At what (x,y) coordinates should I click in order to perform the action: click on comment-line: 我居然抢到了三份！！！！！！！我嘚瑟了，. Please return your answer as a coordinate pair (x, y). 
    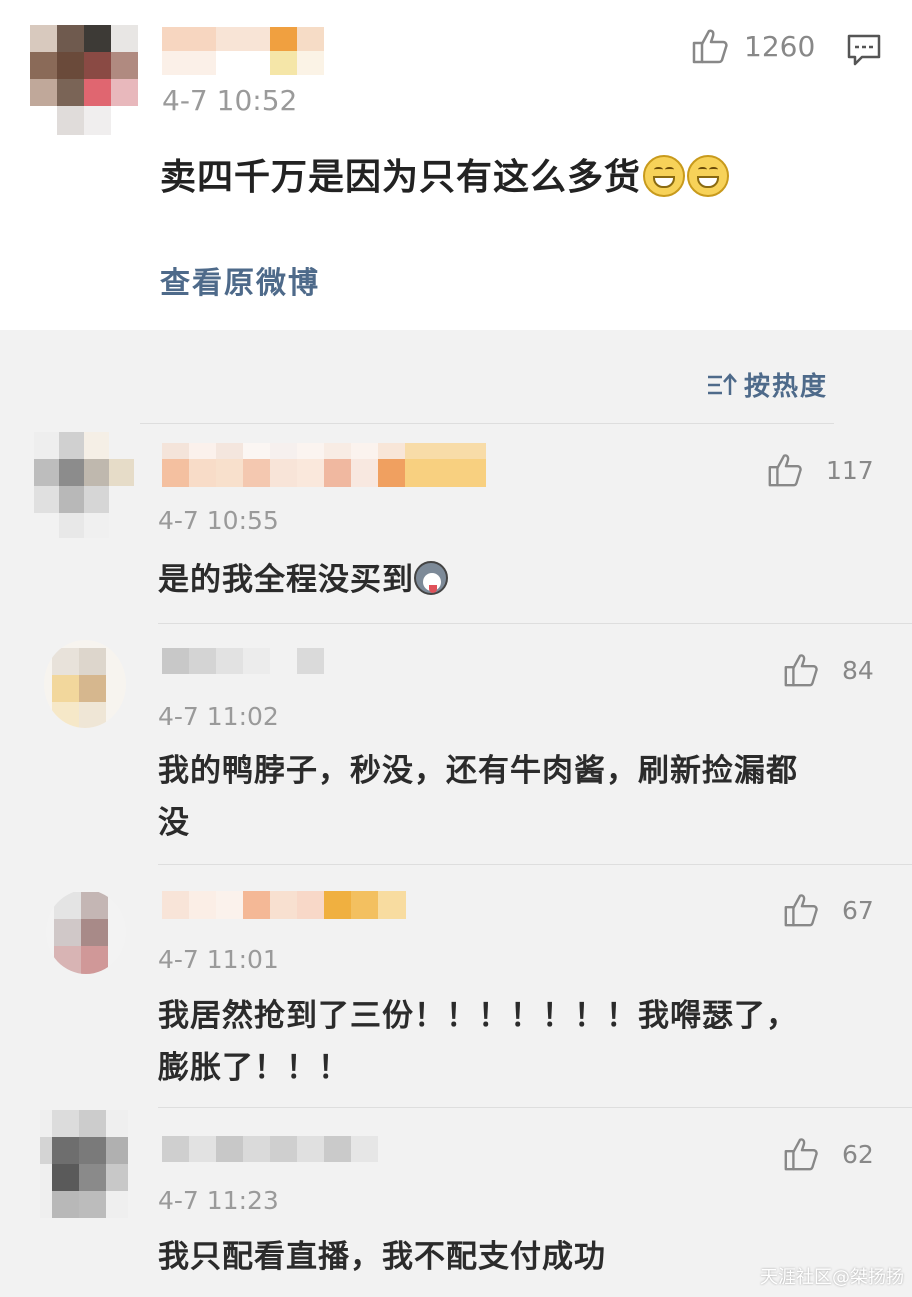
    Looking at the image, I should click on (478, 1016).